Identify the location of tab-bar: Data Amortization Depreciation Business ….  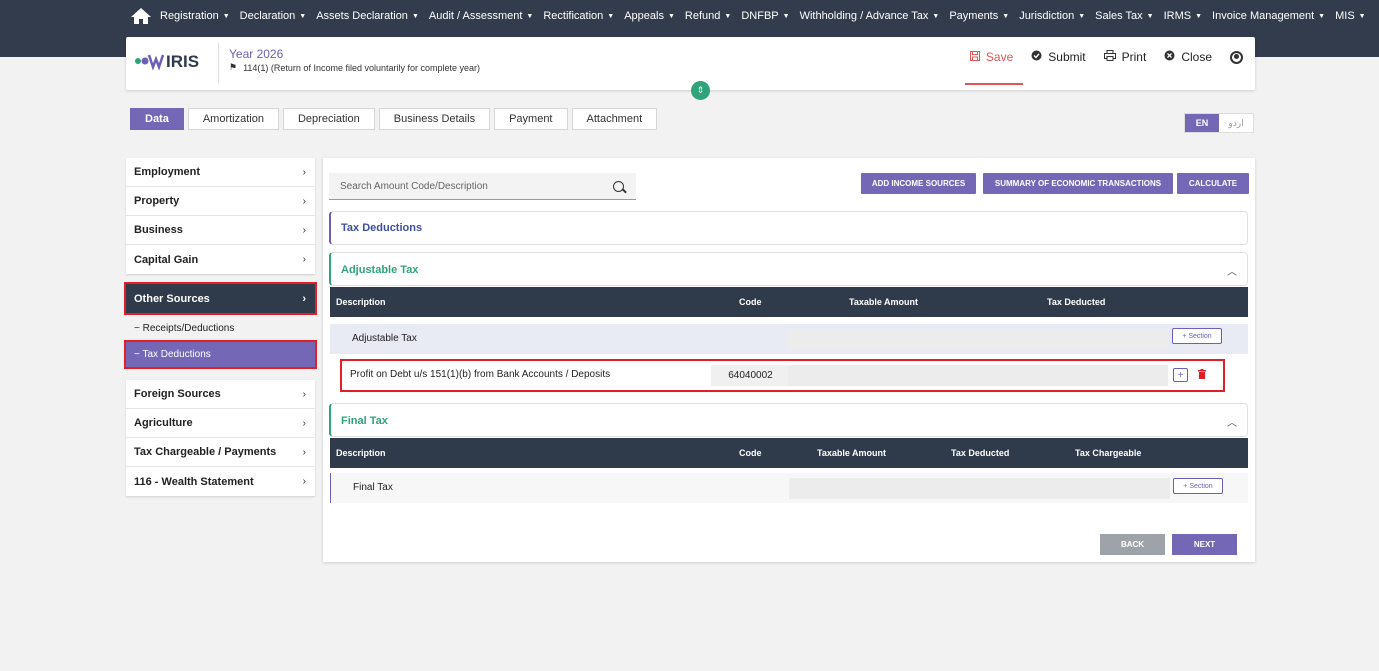
(395, 119).